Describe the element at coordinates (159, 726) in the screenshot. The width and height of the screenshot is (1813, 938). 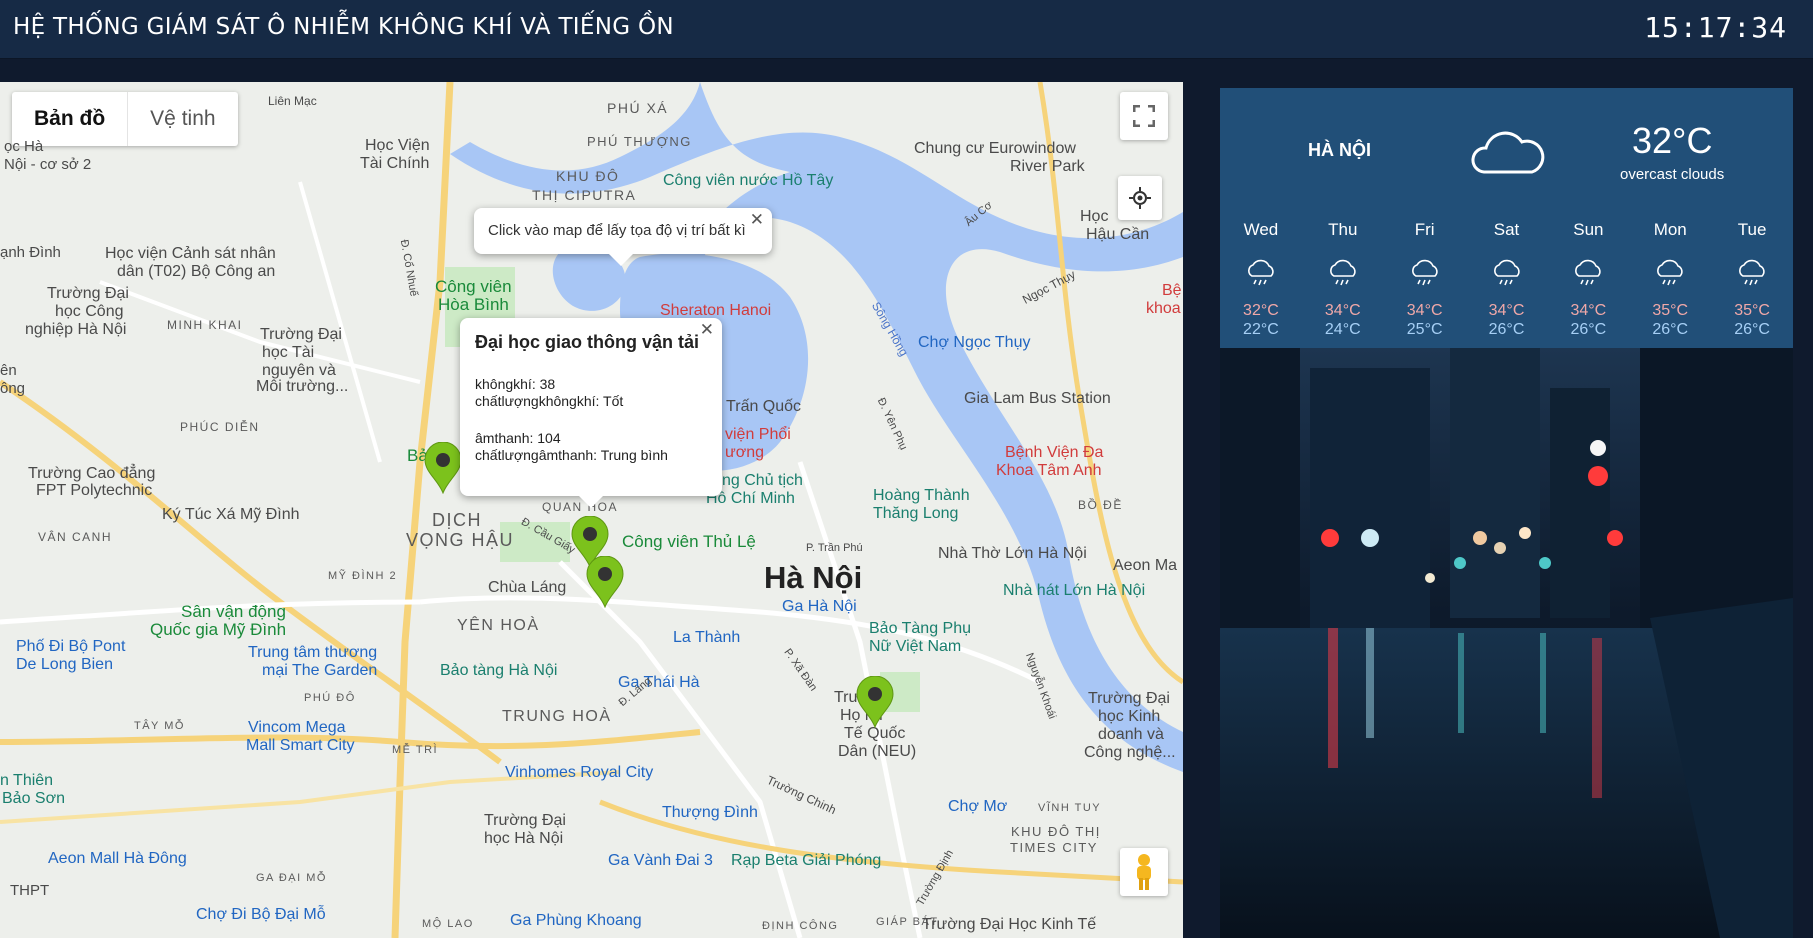
I see `map-label: TÂY MỖ` at that location.